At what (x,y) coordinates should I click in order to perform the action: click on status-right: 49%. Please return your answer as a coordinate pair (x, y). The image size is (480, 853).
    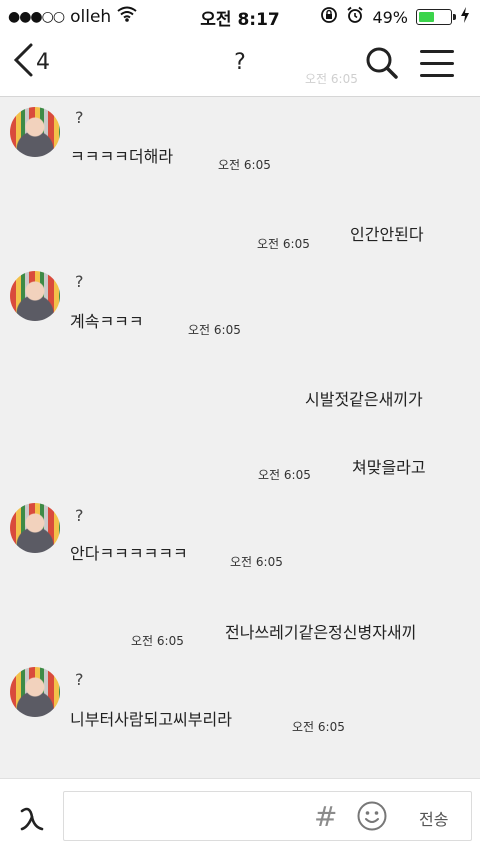
    Looking at the image, I should click on (395, 17).